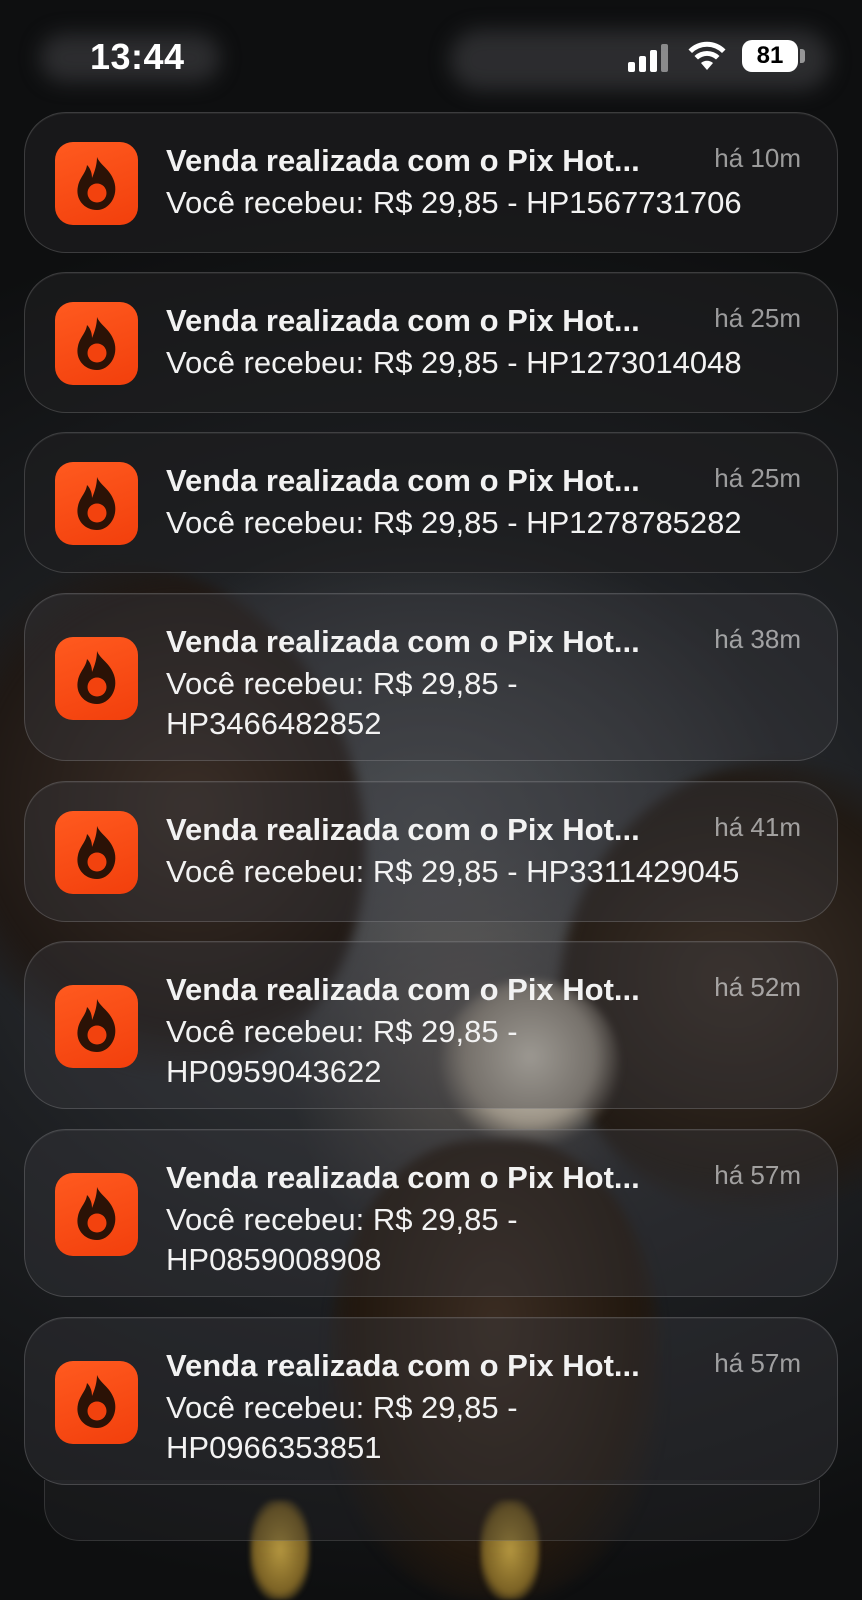 This screenshot has width=862, height=1600. What do you see at coordinates (342, 1051) in the screenshot?
I see `notification-body: Você recebeu: R$ 29,85 - HP0959043622` at bounding box center [342, 1051].